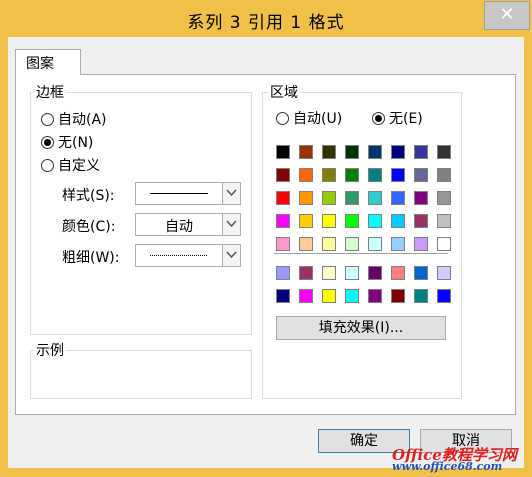 Image resolution: width=532 pixels, height=477 pixels. Describe the element at coordinates (406, 119) in the screenshot. I see `area-none-label: 无(E)` at that location.